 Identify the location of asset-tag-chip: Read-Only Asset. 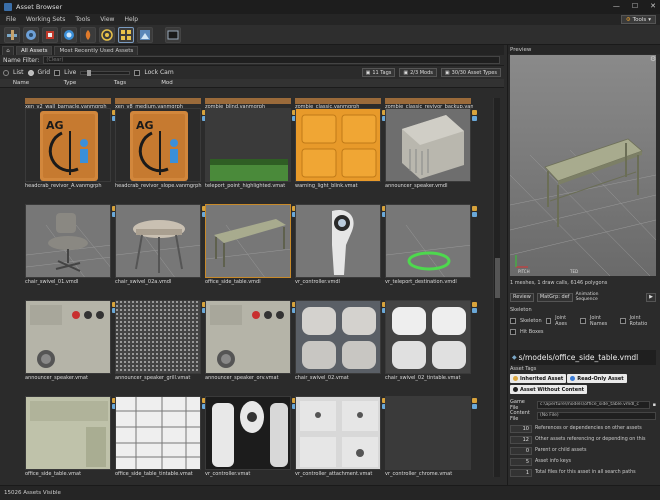
(597, 378).